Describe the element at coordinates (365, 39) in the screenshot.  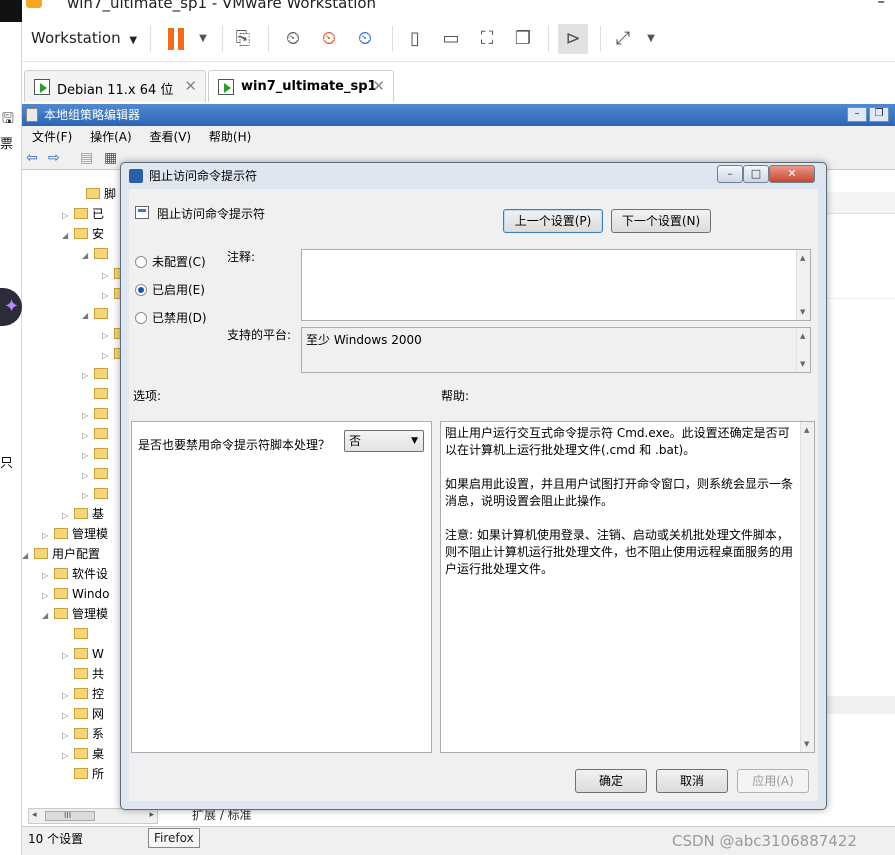
I see `snapshot-manager-icon: ⏲` at that location.